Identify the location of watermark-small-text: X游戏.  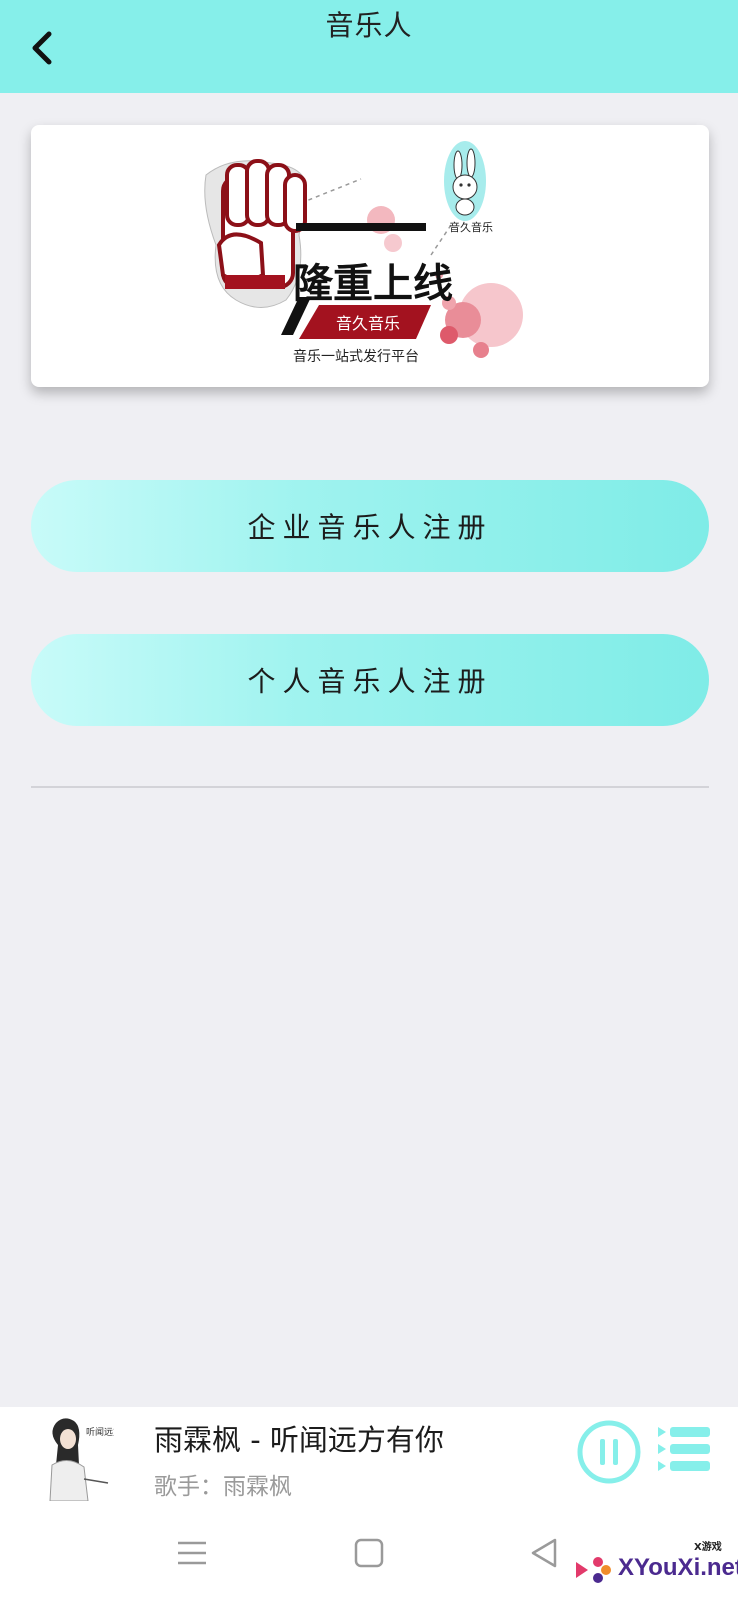
(708, 1547).